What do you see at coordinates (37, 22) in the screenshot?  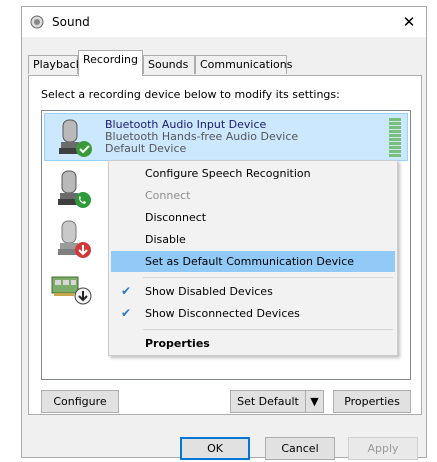 I see `speaker-icon` at bounding box center [37, 22].